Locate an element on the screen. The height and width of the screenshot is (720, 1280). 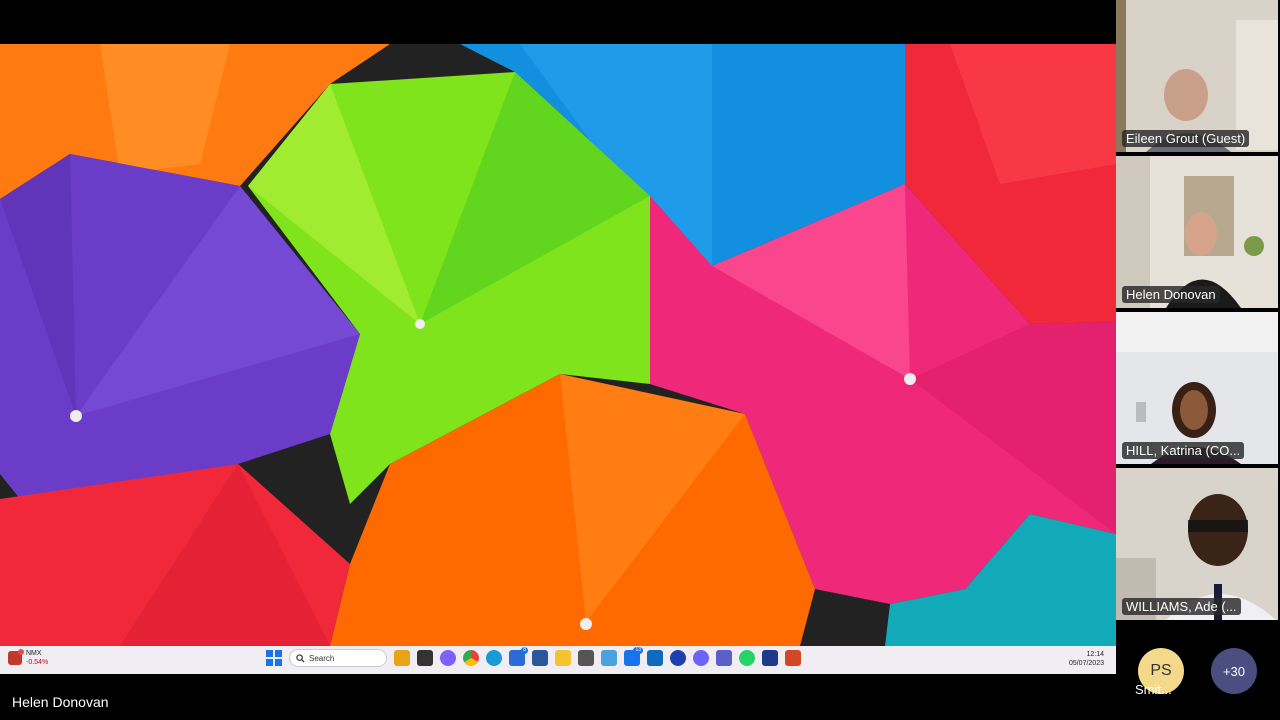
taskbar-clock: 12:14 05/07/2023 is located at coordinates (1086, 659).